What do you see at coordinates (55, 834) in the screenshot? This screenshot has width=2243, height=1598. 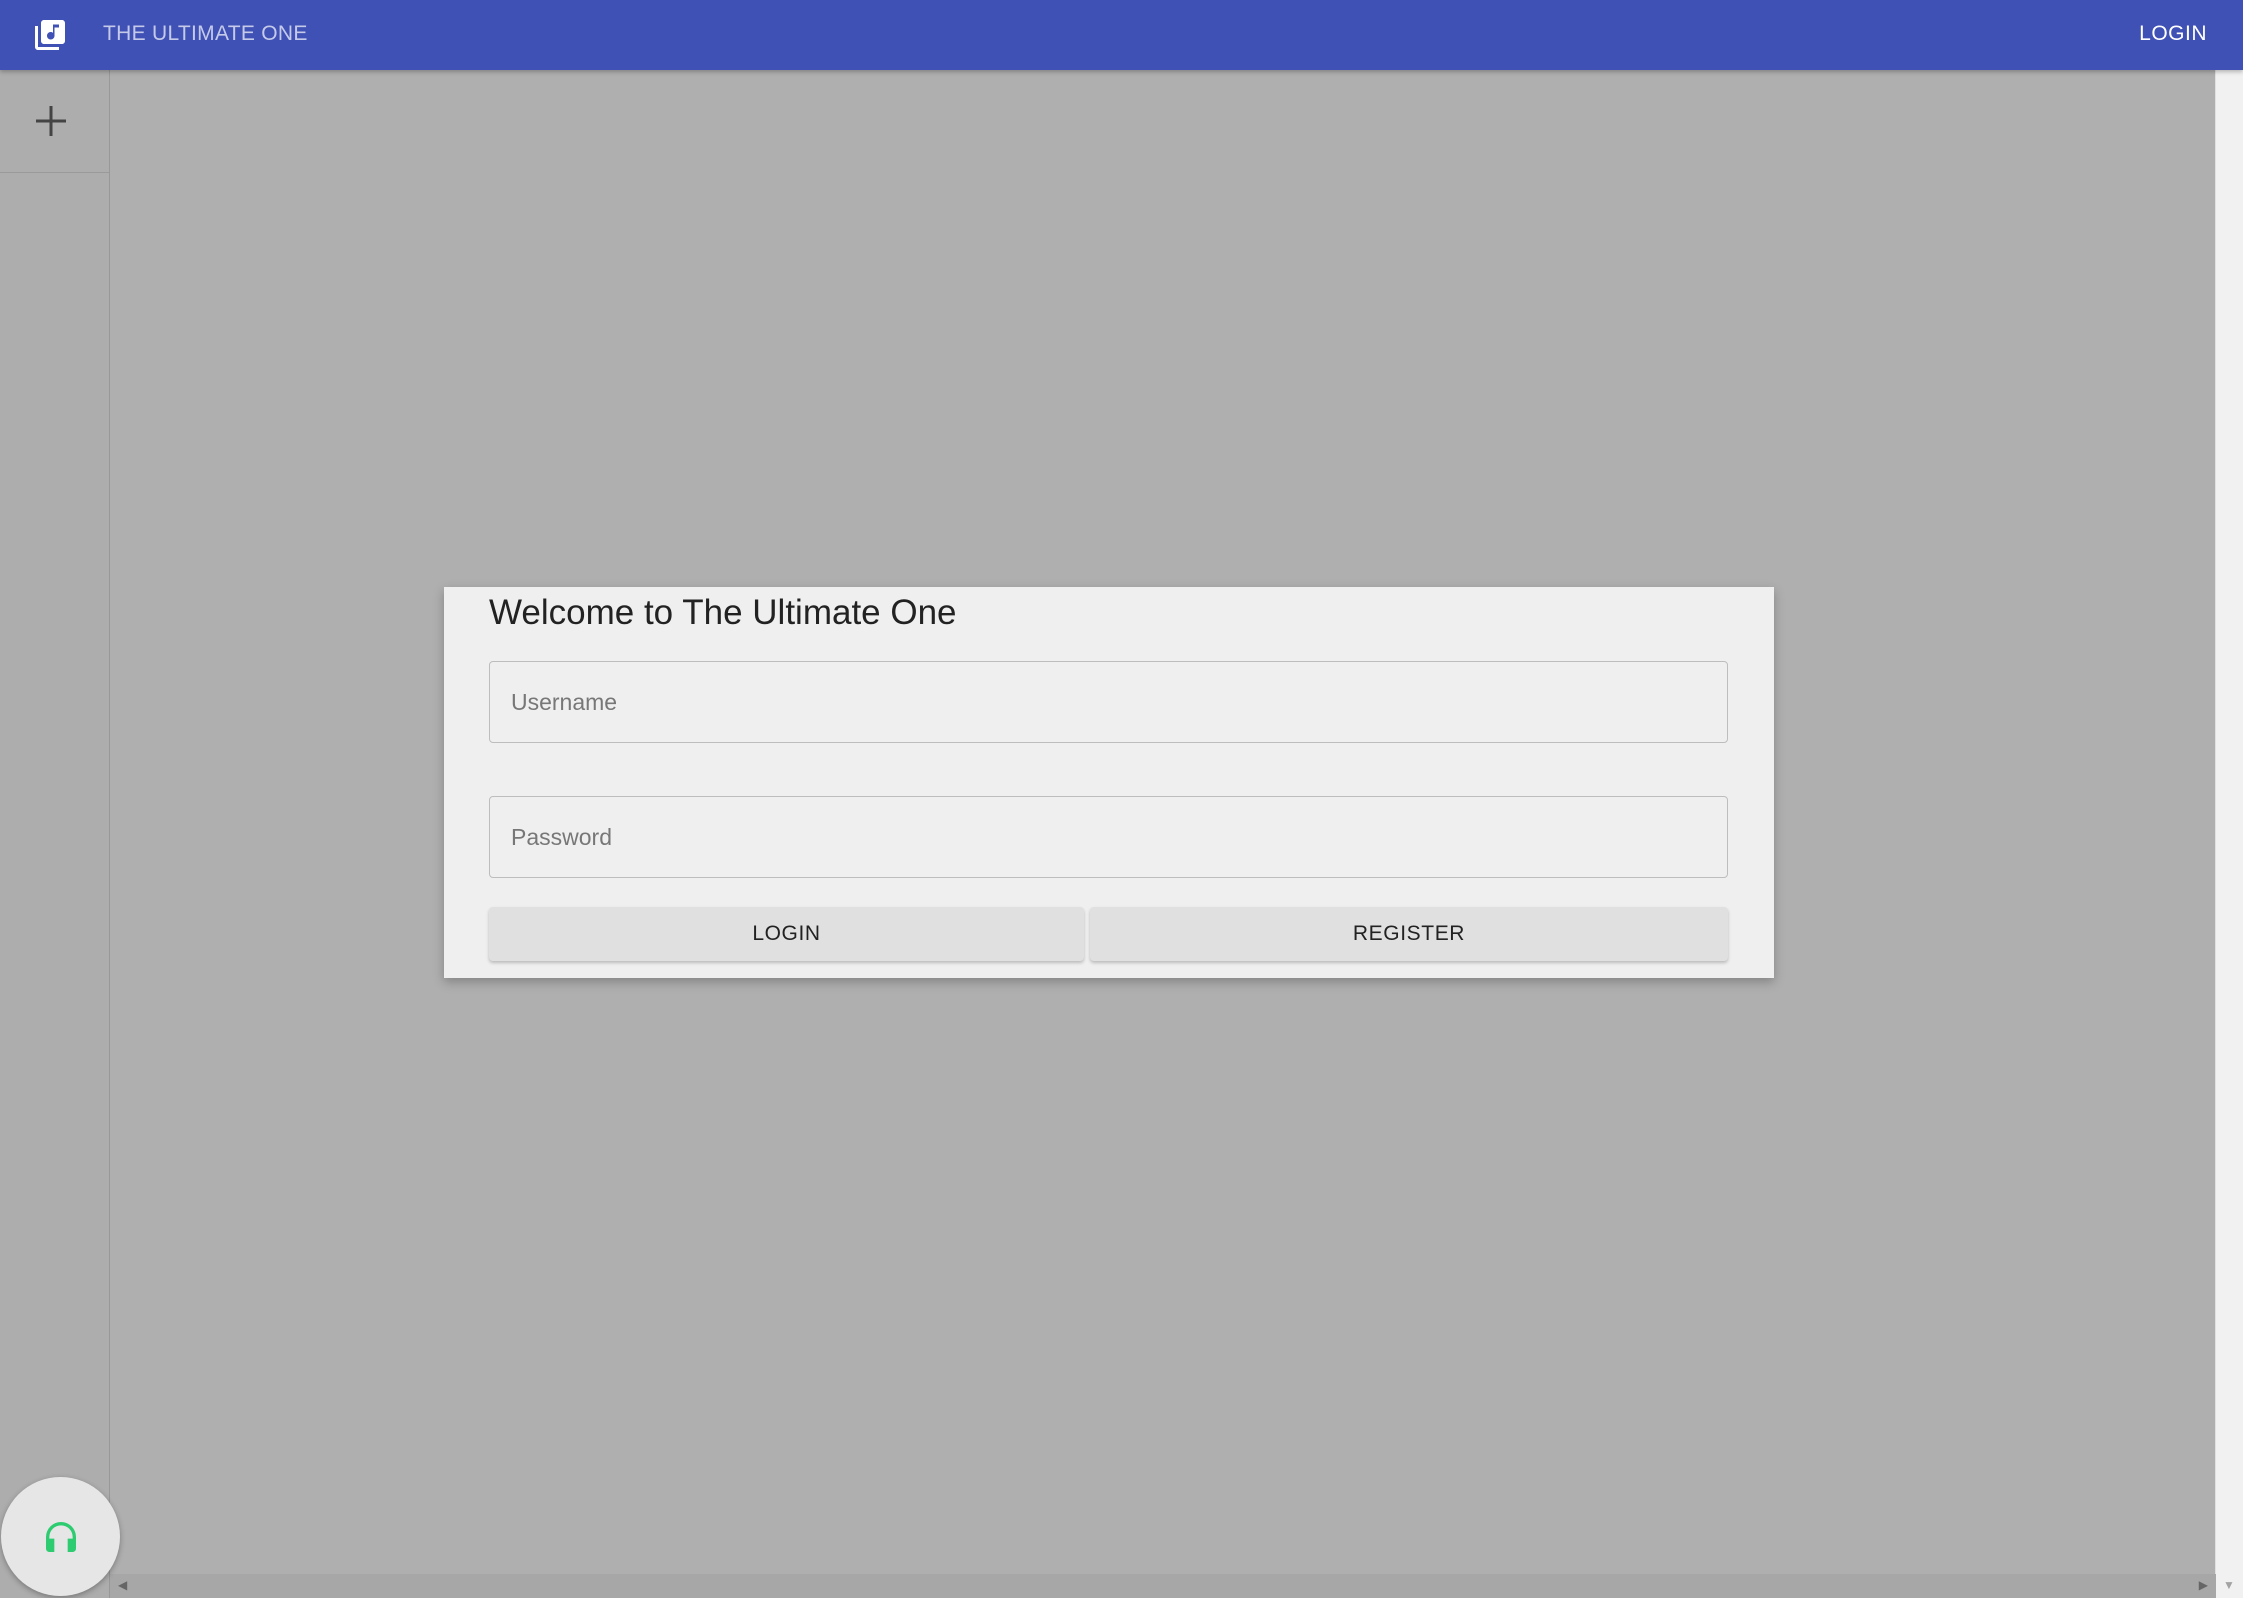 I see `sidebar` at bounding box center [55, 834].